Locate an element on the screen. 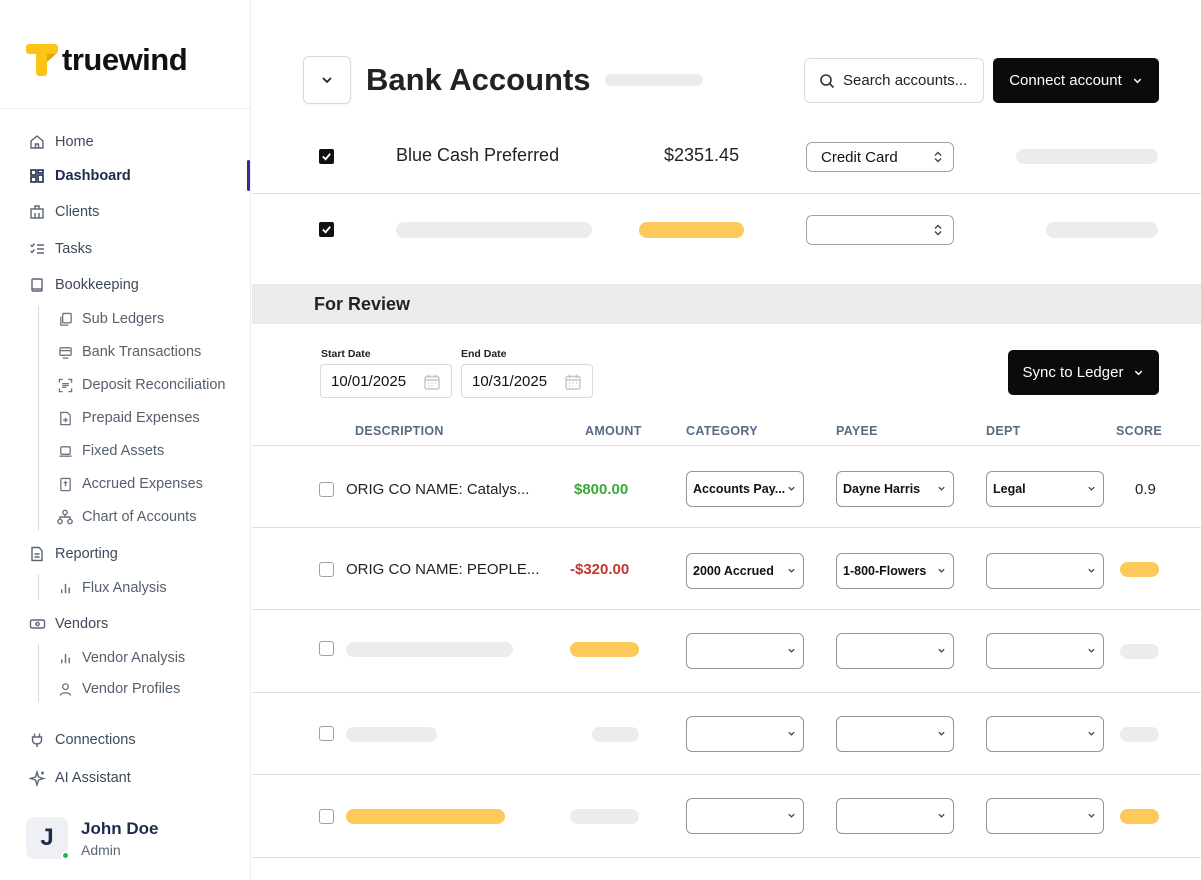 The height and width of the screenshot is (880, 1201). sidebar-item-connections: Connections is located at coordinates (82, 740).